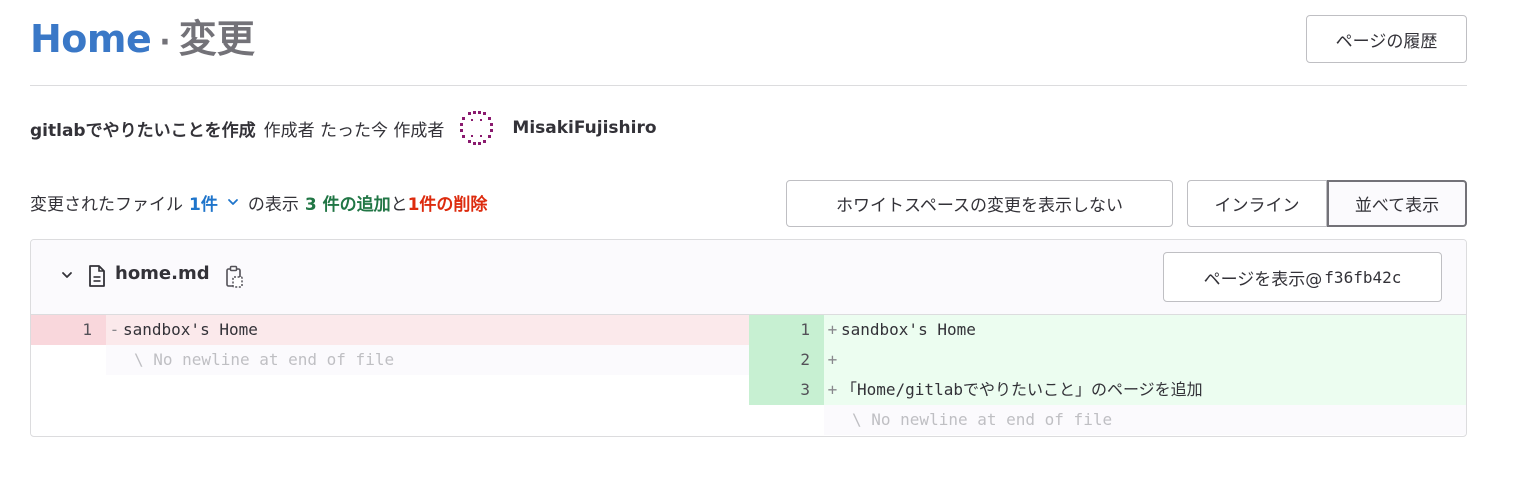 This screenshot has height=496, width=1522. I want to click on view-page-button: ページを表示@ f36fb42c, so click(1302, 277).